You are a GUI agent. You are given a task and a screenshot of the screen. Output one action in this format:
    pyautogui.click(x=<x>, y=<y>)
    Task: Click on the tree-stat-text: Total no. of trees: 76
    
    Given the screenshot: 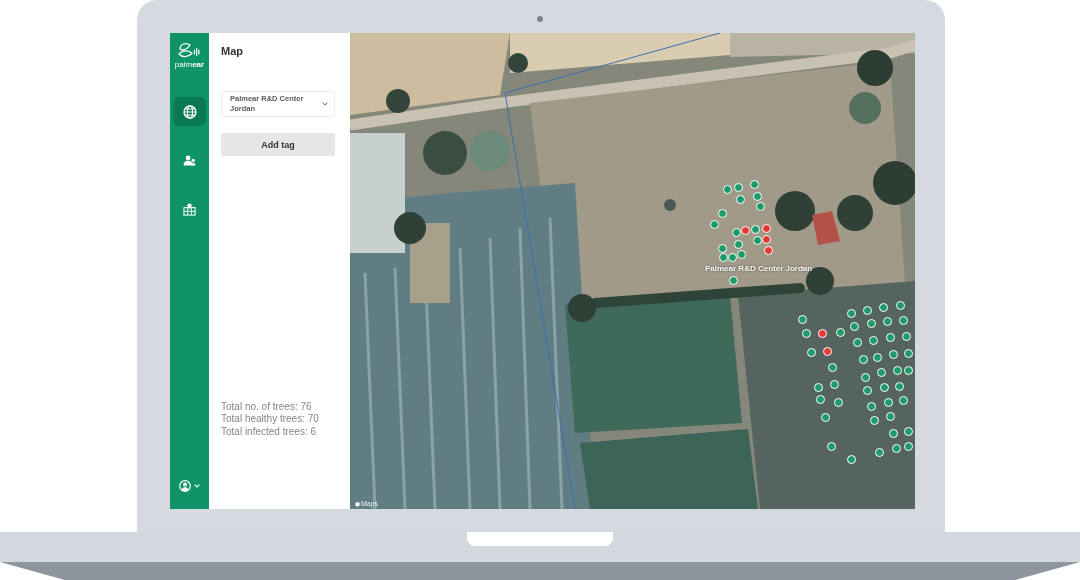 What is the action you would take?
    pyautogui.click(x=267, y=406)
    